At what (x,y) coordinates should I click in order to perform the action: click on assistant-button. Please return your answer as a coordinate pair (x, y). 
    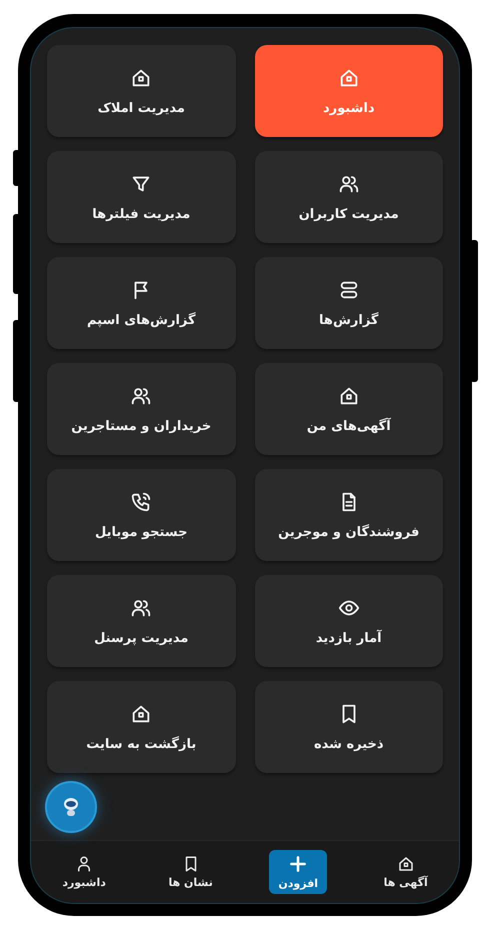
    Looking at the image, I should click on (71, 807).